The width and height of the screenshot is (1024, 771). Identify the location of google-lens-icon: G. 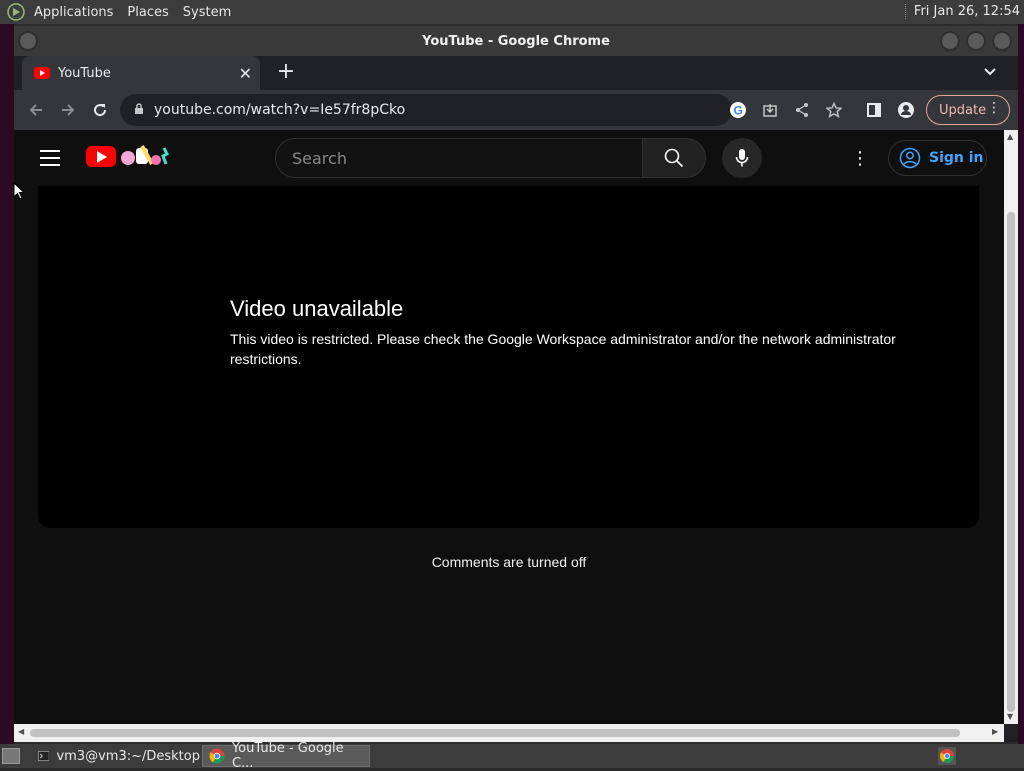
(738, 110).